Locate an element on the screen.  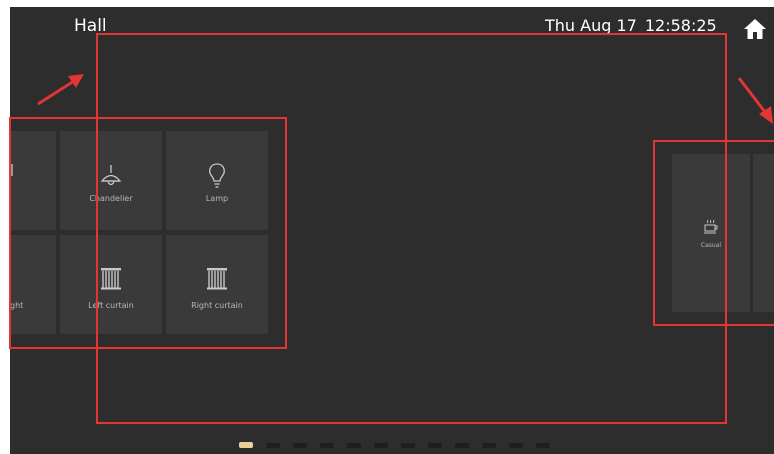
annotation-box-scenes is located at coordinates (713, 233).